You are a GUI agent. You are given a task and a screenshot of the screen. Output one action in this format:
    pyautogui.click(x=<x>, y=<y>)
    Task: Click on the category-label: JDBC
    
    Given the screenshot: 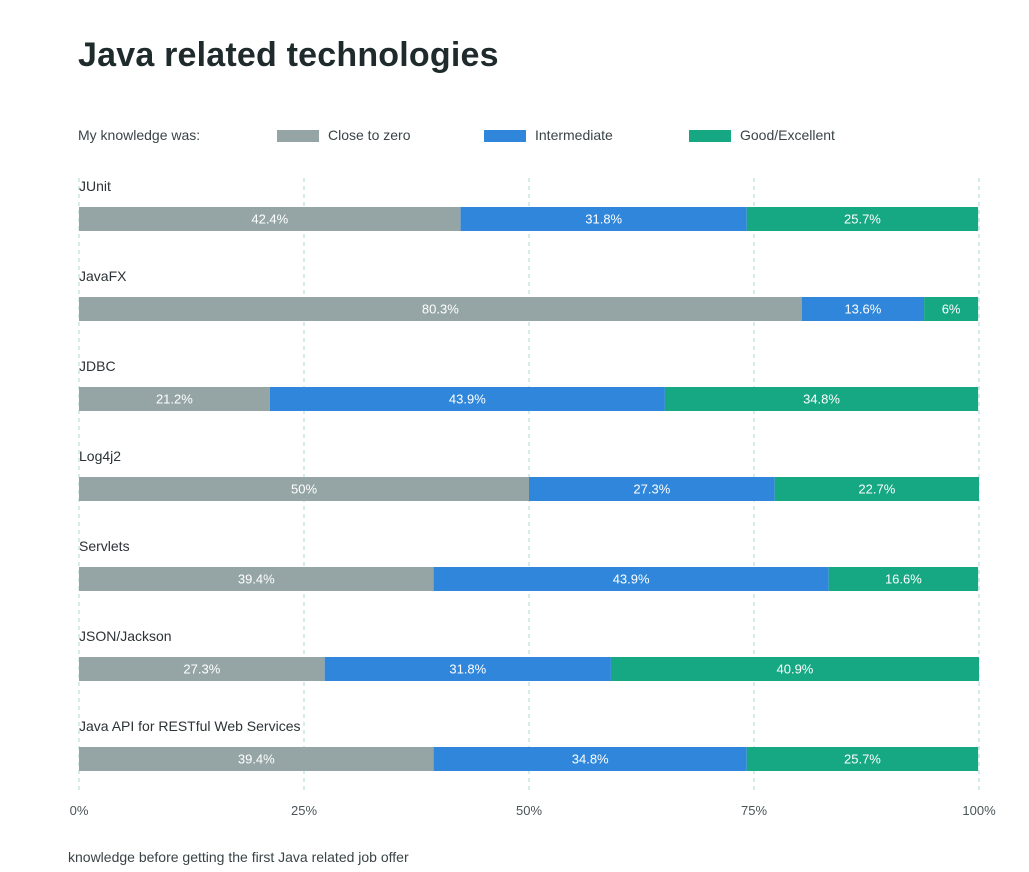 What is the action you would take?
    pyautogui.click(x=97, y=366)
    